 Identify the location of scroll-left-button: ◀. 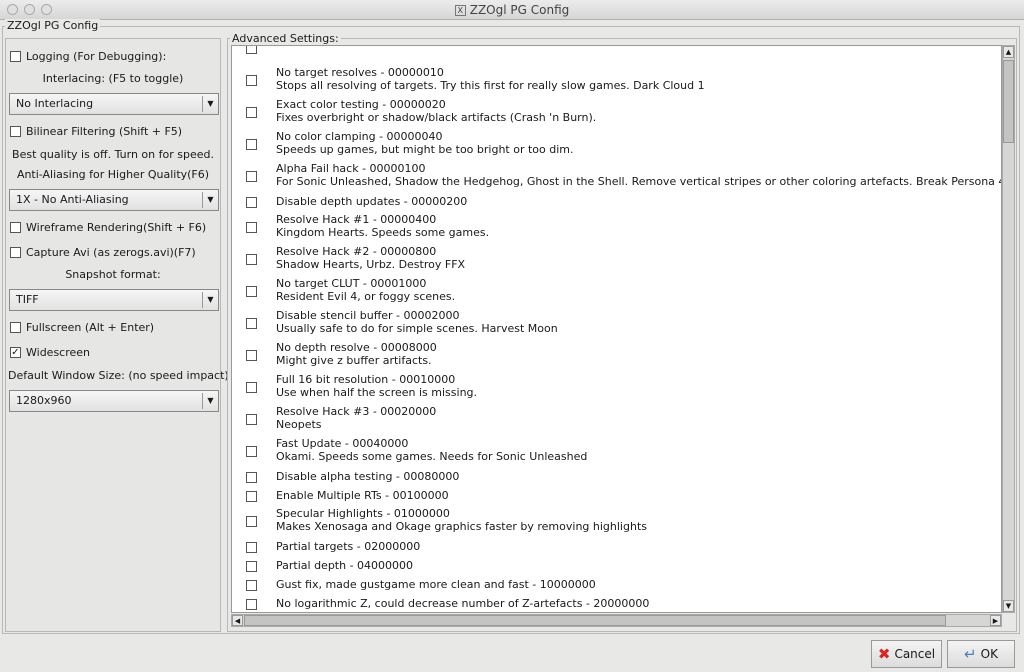
(237, 620).